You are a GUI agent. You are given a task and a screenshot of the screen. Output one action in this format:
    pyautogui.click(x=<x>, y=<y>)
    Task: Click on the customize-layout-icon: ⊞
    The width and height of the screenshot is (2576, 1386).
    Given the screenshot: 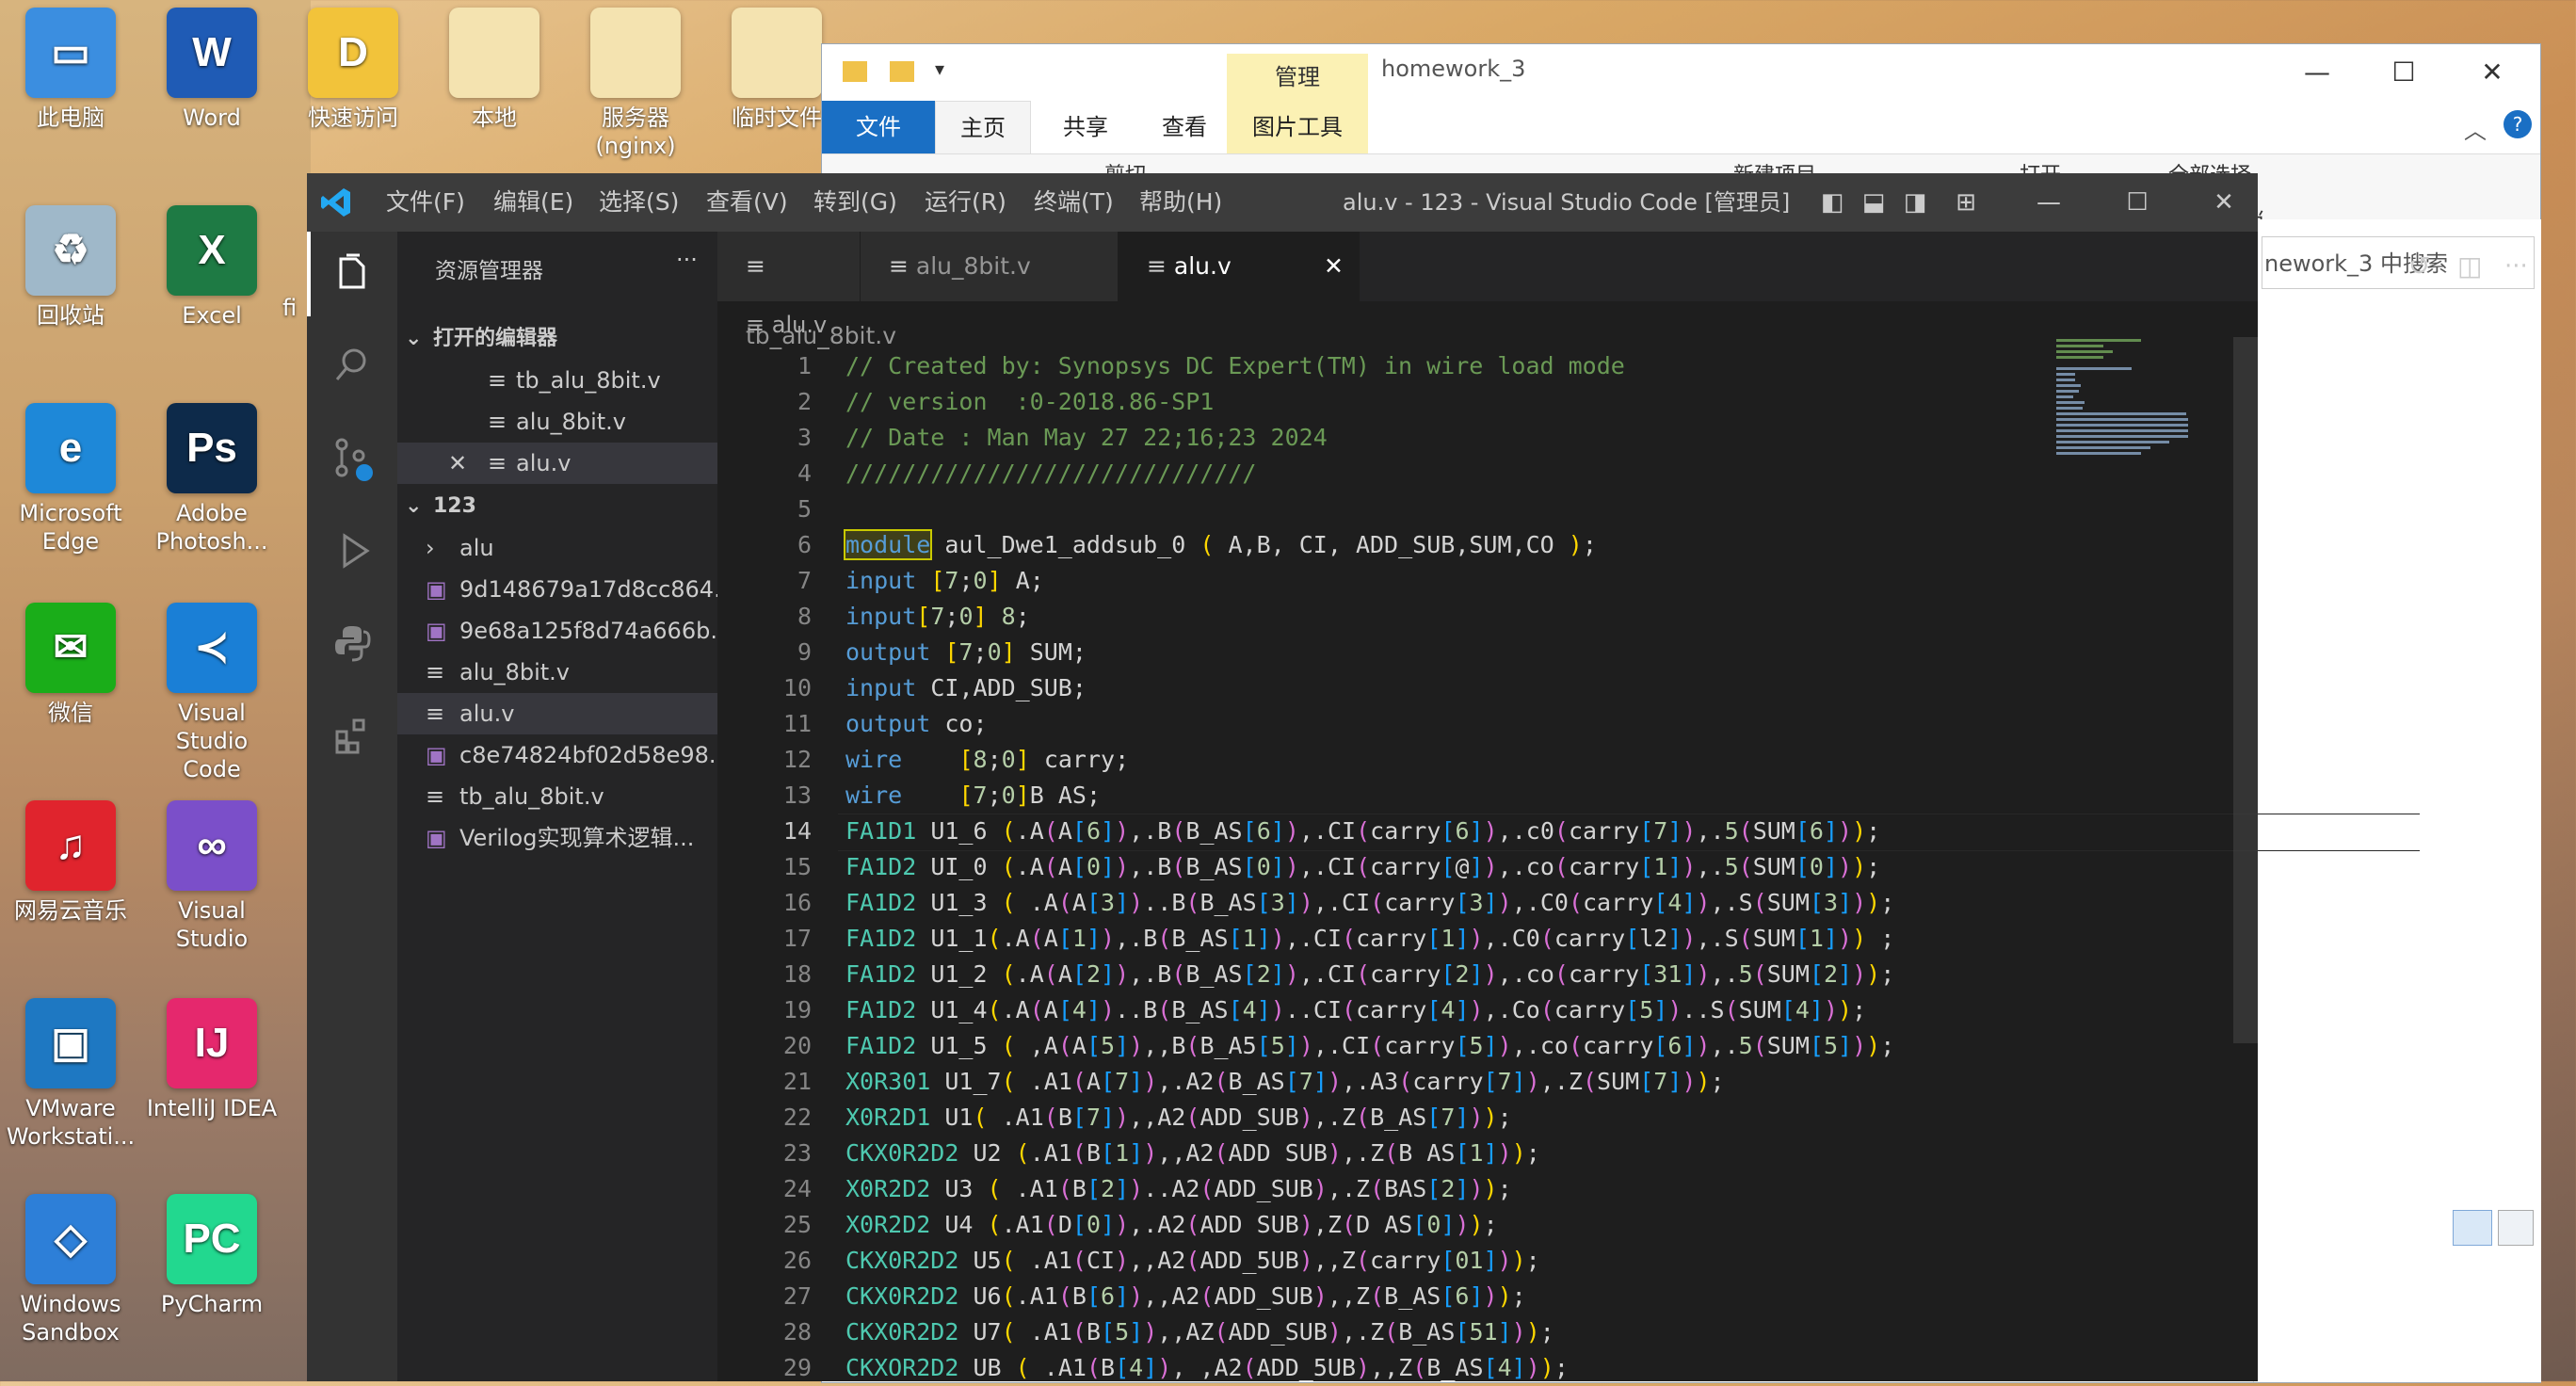 What is the action you would take?
    pyautogui.click(x=1966, y=202)
    